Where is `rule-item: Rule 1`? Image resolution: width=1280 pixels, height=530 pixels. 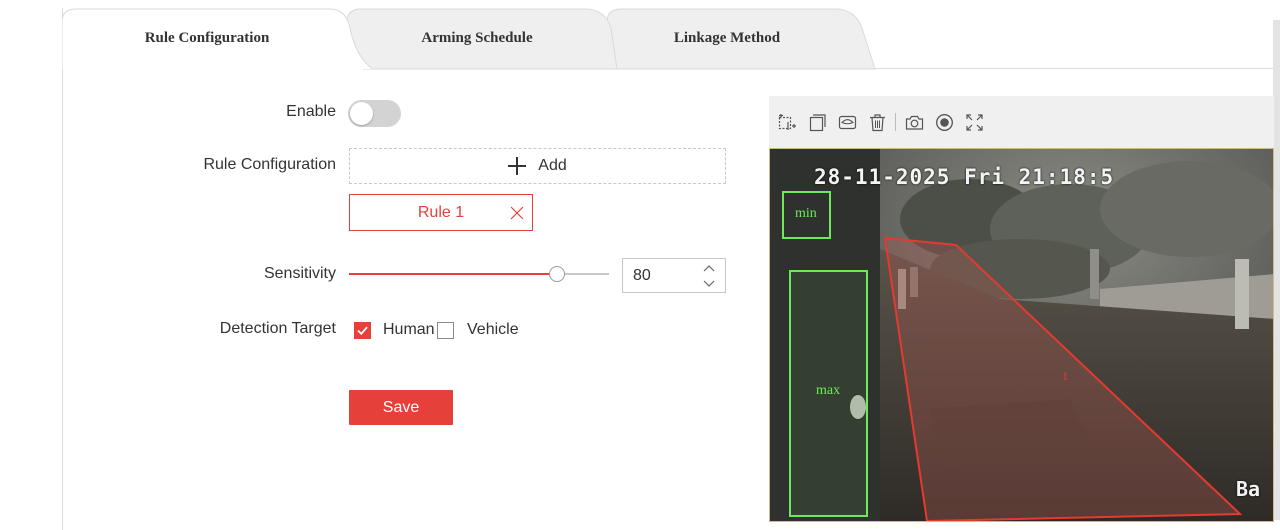
rule-item: Rule 1 is located at coordinates (441, 212).